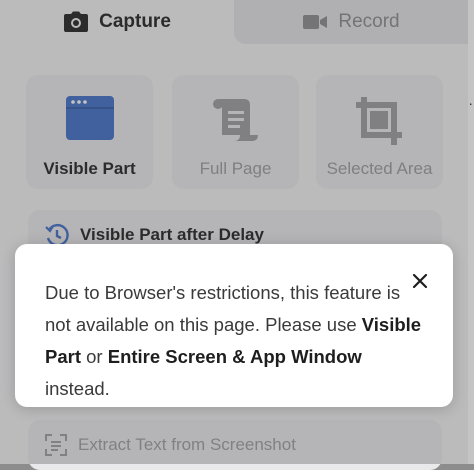 This screenshot has height=470, width=474. Describe the element at coordinates (234, 356) in the screenshot. I see `dialog-entire-screen-text: Entire Screen & App Window` at that location.